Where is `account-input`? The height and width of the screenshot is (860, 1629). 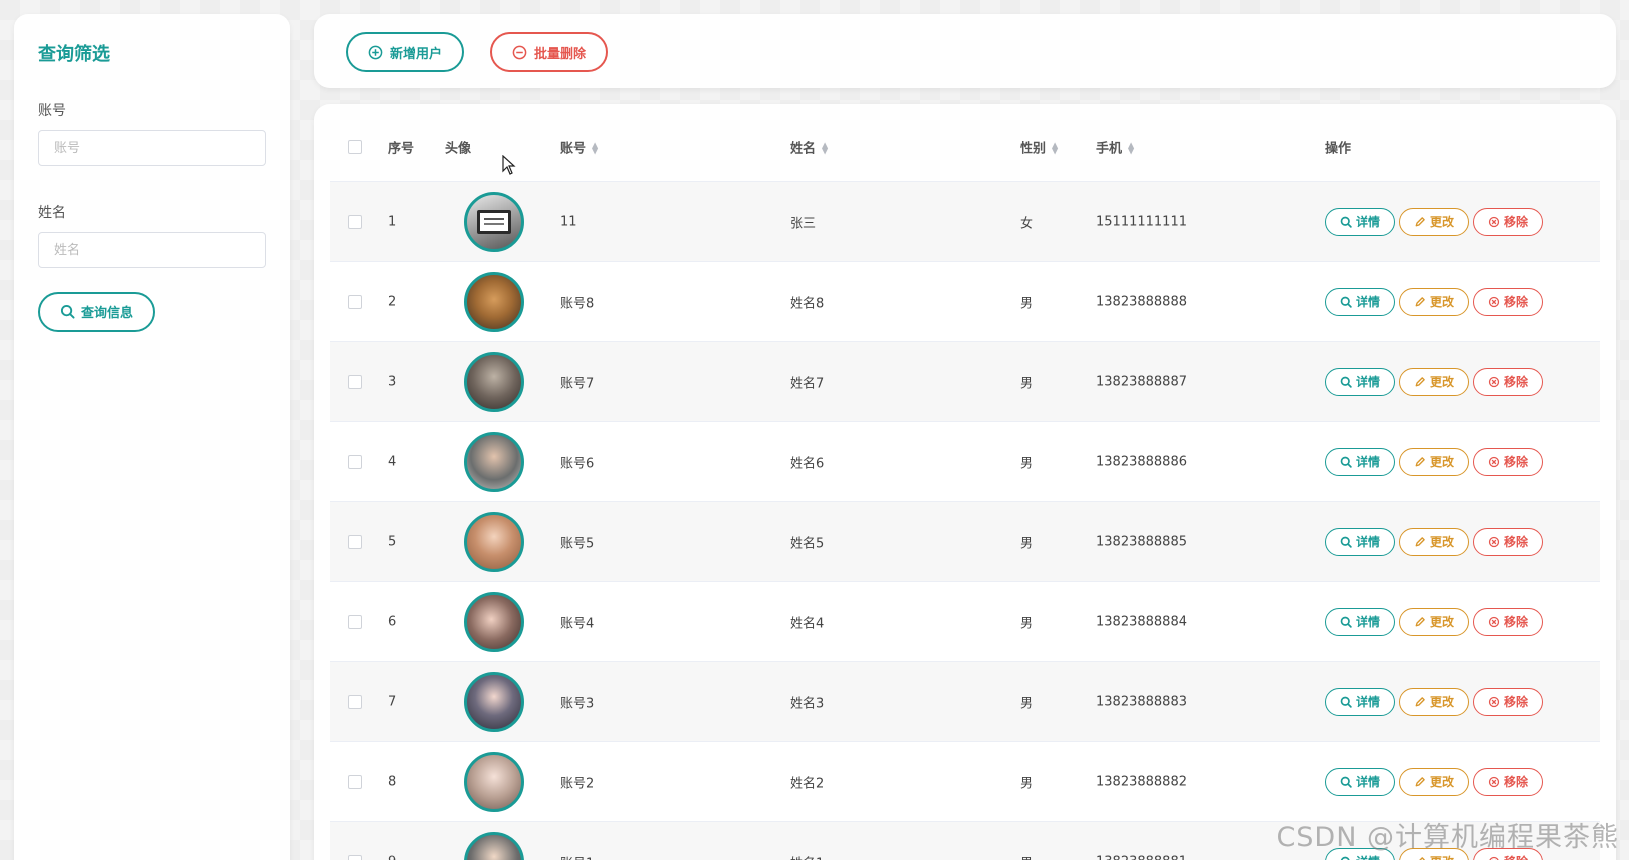 account-input is located at coordinates (152, 148).